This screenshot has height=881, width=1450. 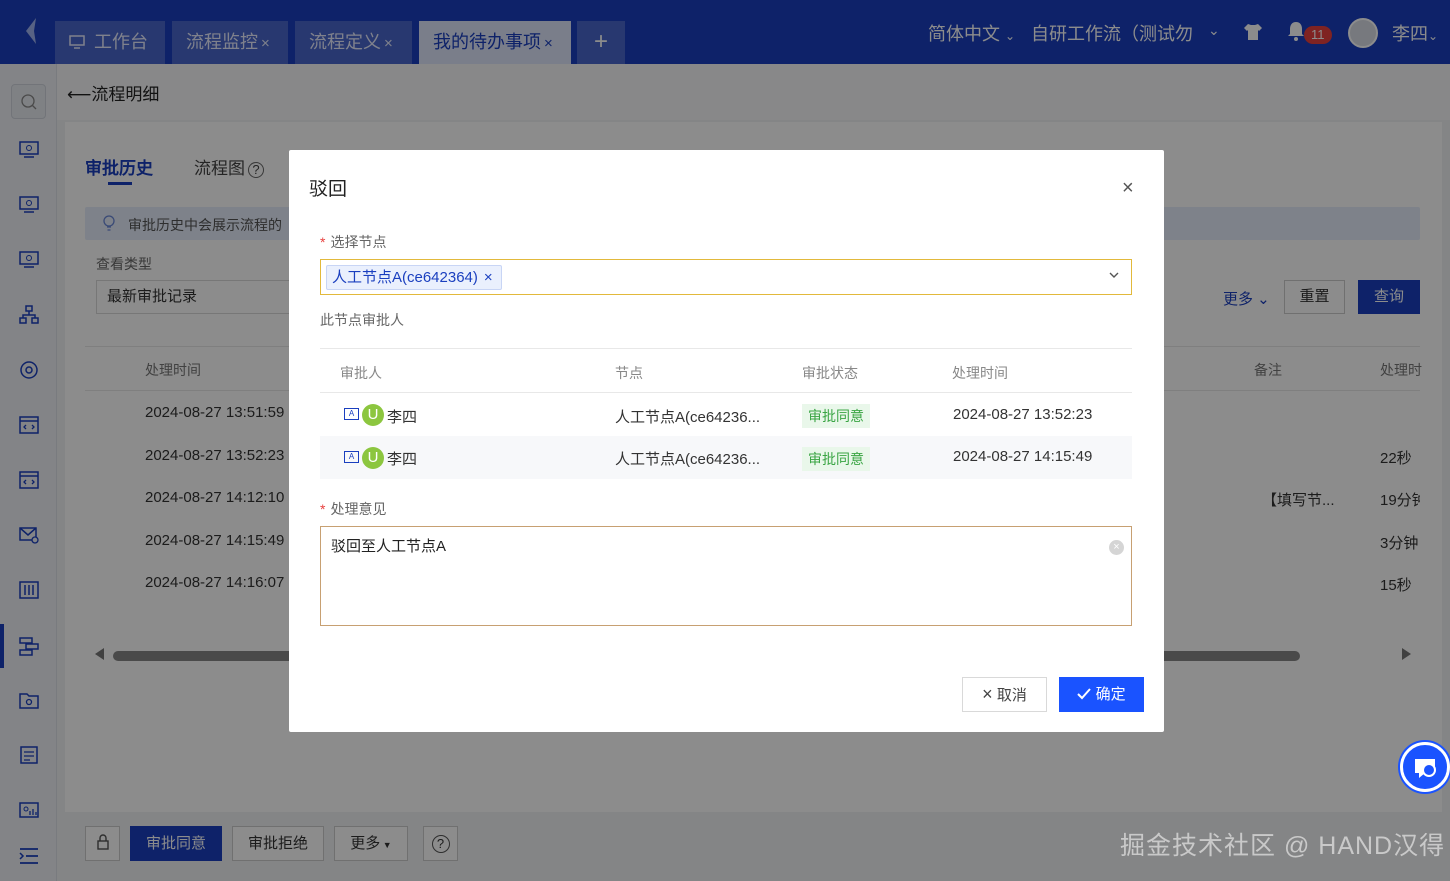 What do you see at coordinates (1084, 694) in the screenshot?
I see `check-icon` at bounding box center [1084, 694].